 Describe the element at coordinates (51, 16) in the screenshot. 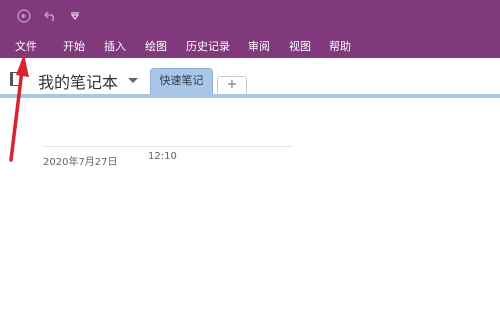

I see `undo-icon` at that location.